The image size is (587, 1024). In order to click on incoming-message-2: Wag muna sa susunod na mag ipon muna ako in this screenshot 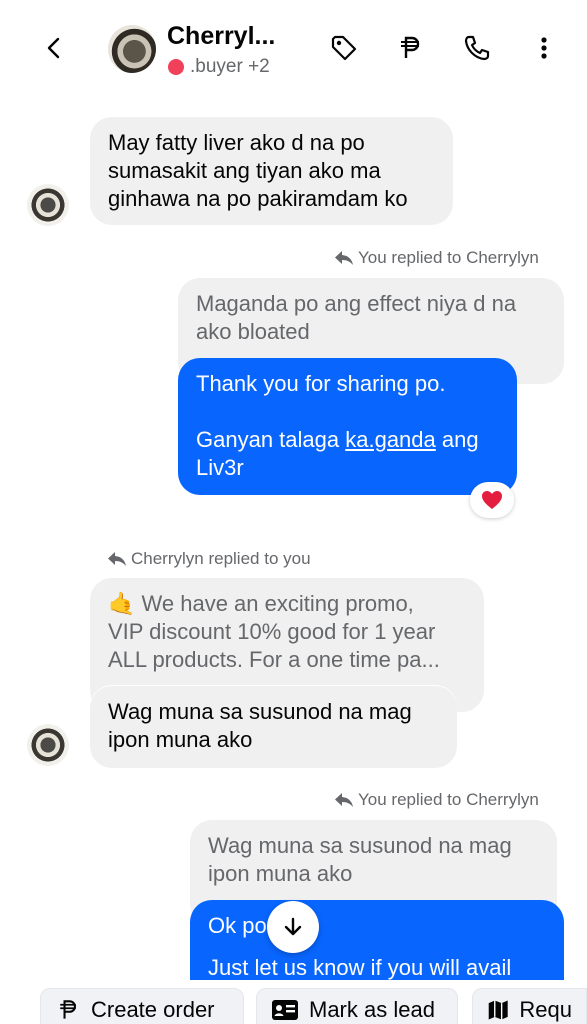, I will do `click(273, 727)`.